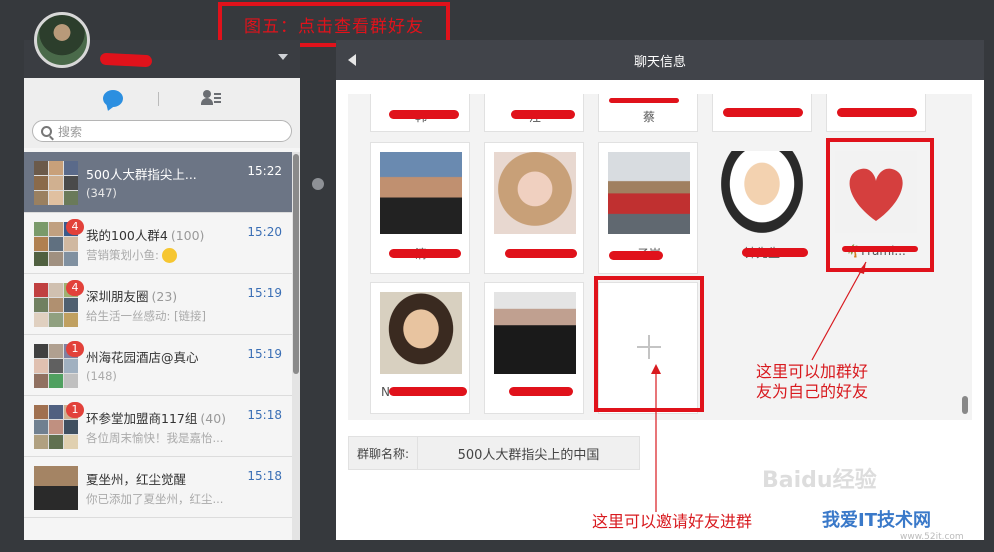  Describe the element at coordinates (932, 537) in the screenshot. I see `watermark-url: www.52it.com` at that location.